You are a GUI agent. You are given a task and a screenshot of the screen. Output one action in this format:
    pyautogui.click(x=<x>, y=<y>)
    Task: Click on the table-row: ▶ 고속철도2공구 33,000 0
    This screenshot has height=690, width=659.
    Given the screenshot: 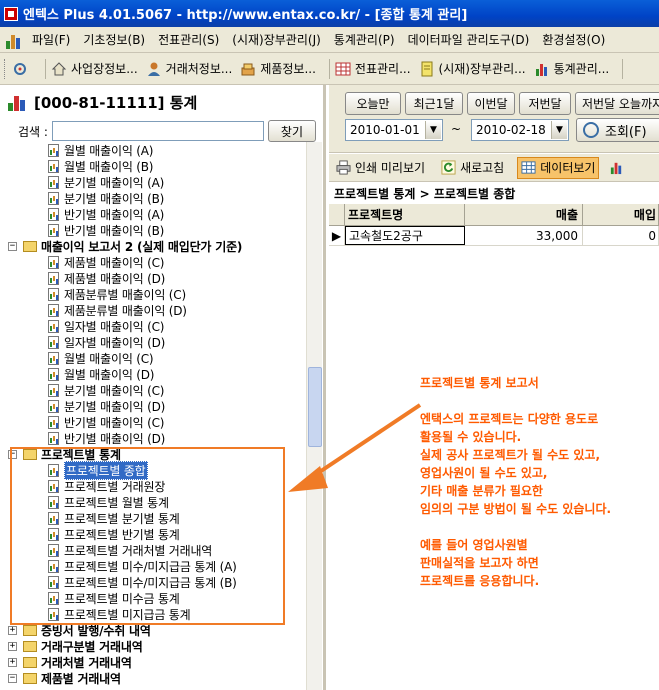 What is the action you would take?
    pyautogui.click(x=494, y=236)
    